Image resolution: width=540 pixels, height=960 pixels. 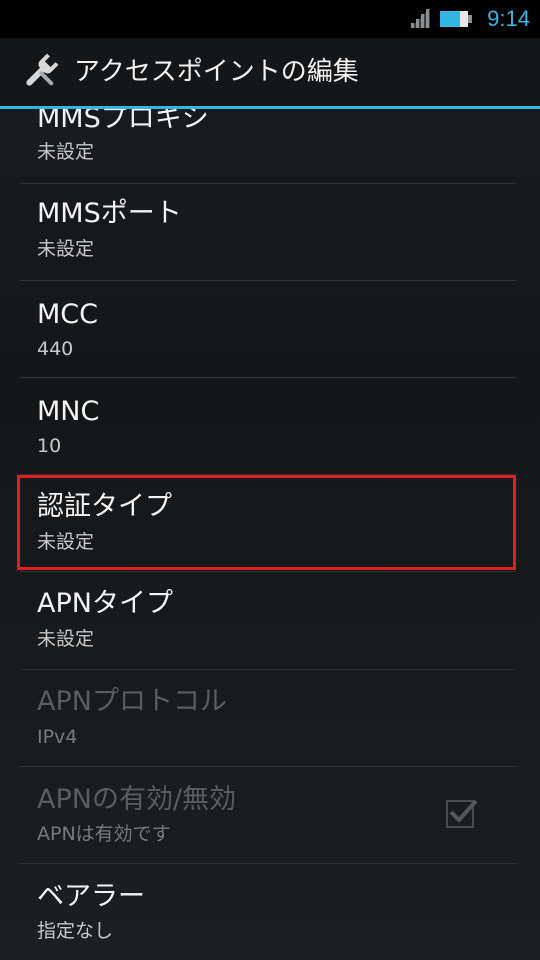 What do you see at coordinates (104, 834) in the screenshot?
I see `setting-summary: APNは有効です` at bounding box center [104, 834].